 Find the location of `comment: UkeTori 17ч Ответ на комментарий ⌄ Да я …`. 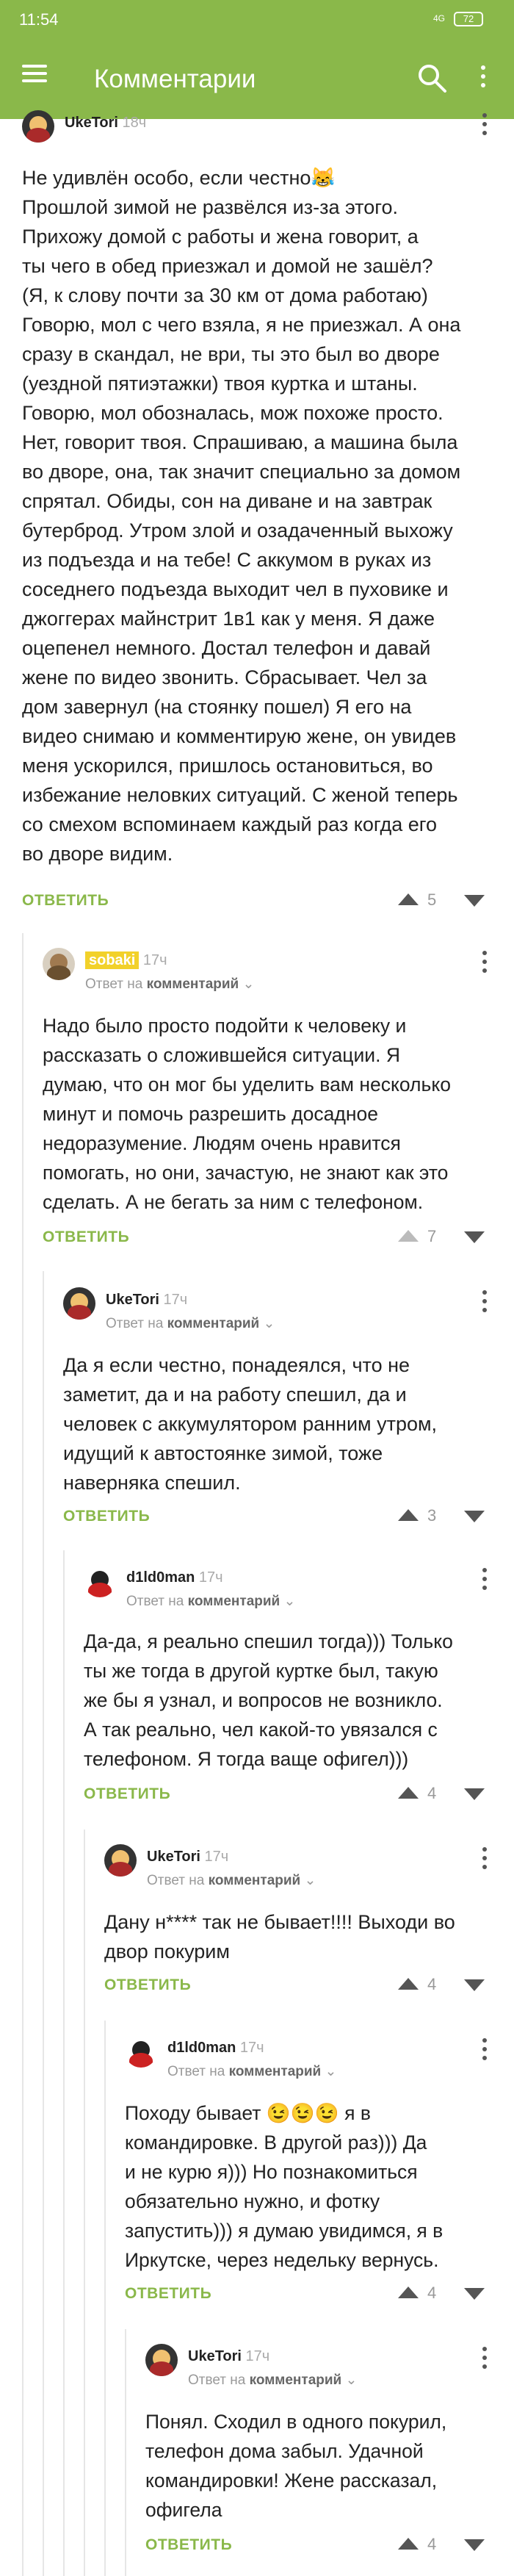

comment: UkeTori 17ч Ответ на комментарий ⌄ Да я … is located at coordinates (278, 1412).